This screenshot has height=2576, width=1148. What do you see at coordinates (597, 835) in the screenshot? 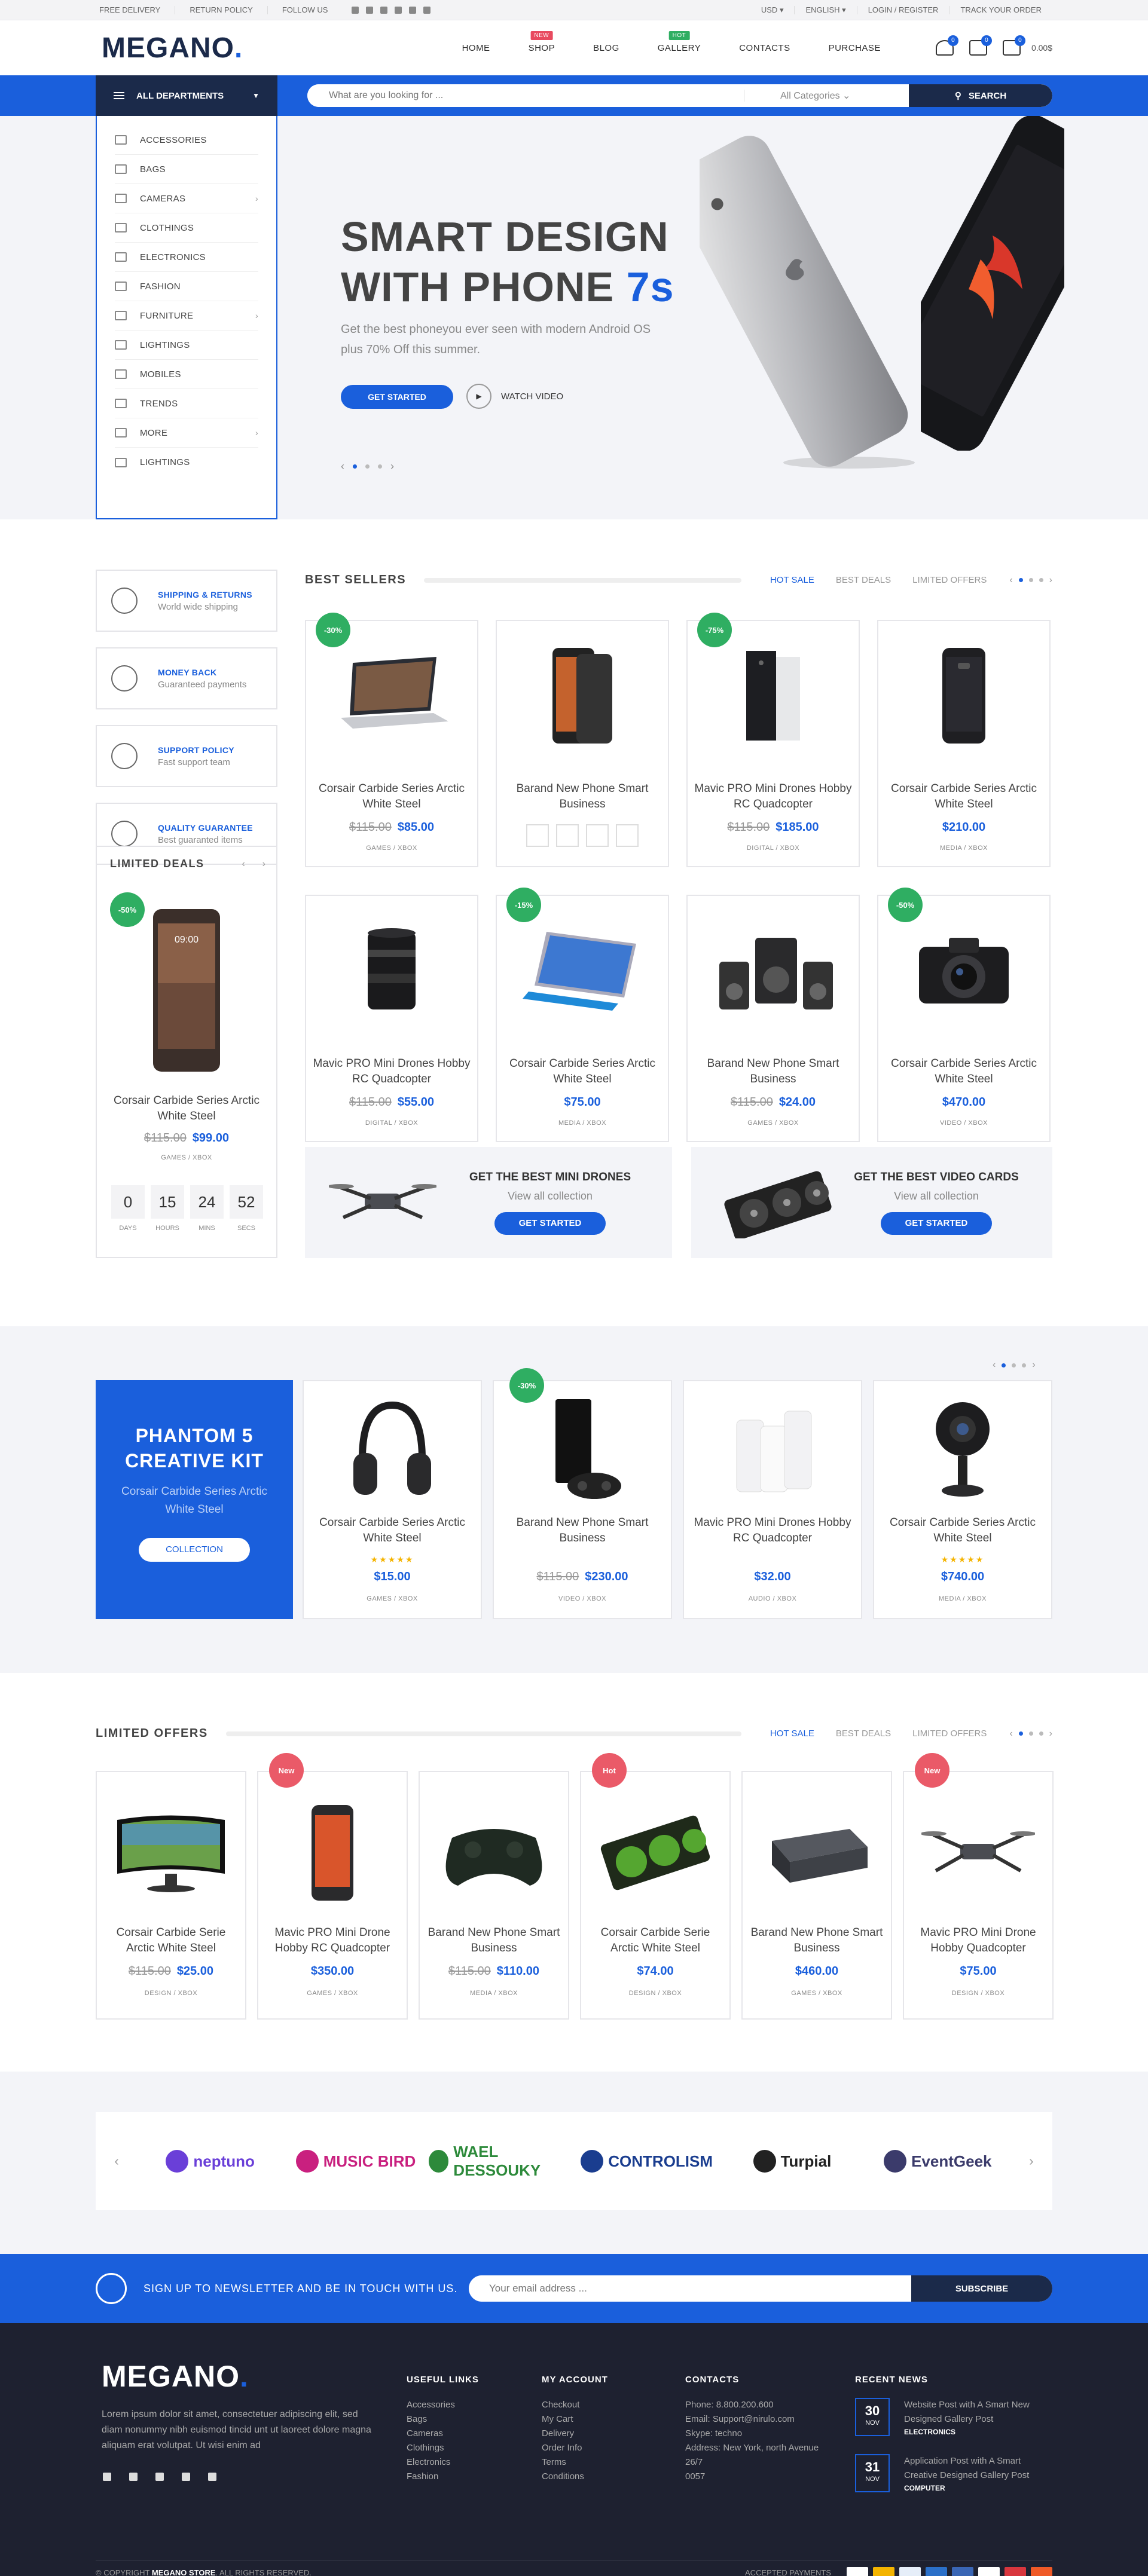
I see `add-to-cart-icon` at bounding box center [597, 835].